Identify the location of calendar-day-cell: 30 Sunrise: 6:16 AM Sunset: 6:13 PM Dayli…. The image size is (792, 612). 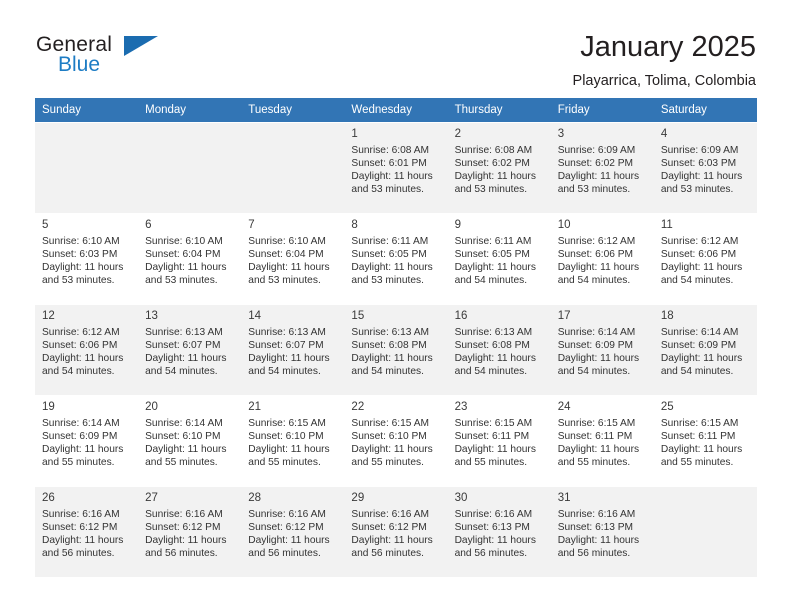
(499, 531).